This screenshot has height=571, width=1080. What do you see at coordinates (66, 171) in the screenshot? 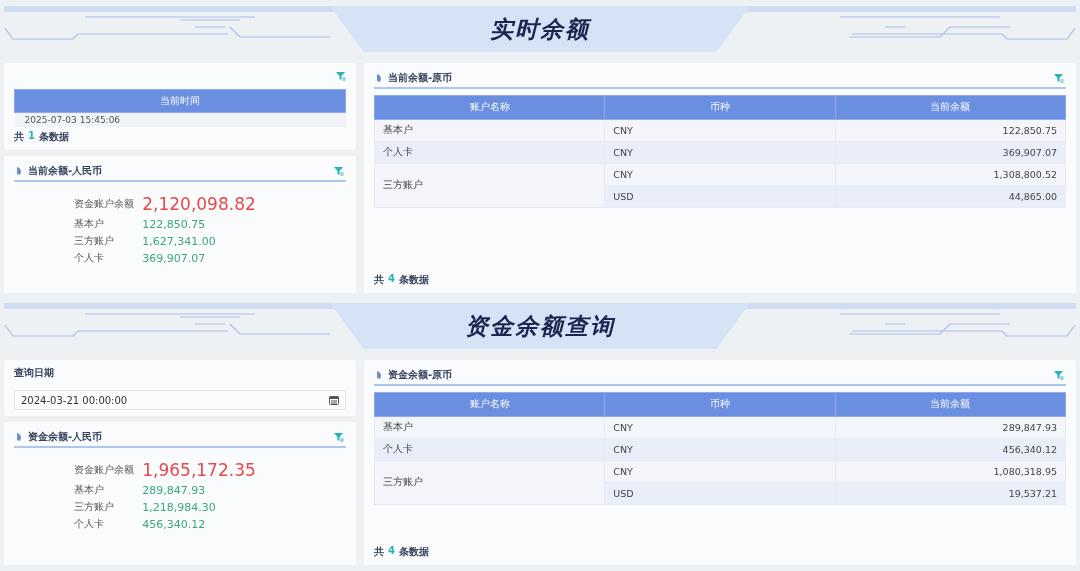
I see `panel-title: 当前余额-人民币` at bounding box center [66, 171].